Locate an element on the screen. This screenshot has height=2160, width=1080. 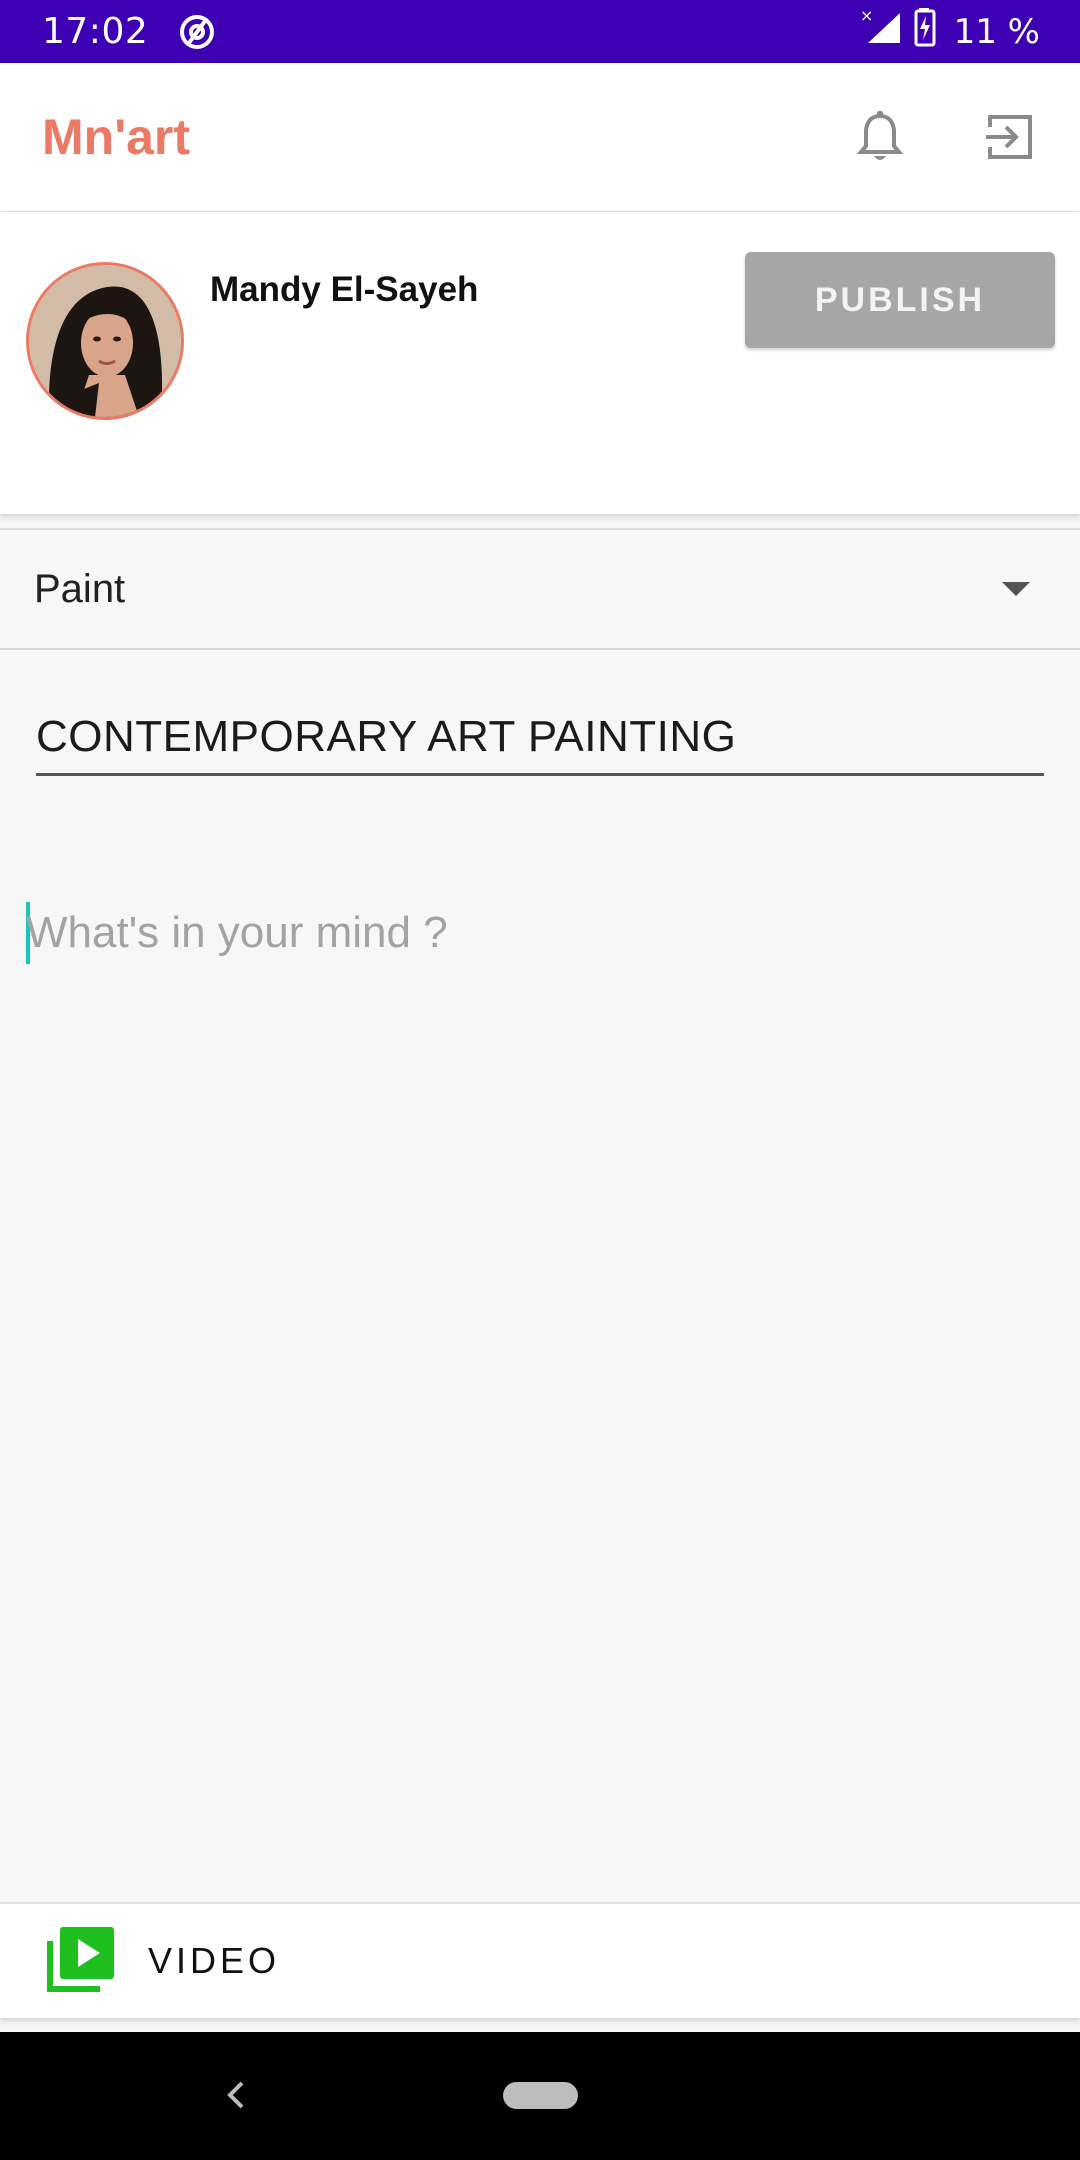
body-placeholder: What's in your mind ? is located at coordinates (237, 932).